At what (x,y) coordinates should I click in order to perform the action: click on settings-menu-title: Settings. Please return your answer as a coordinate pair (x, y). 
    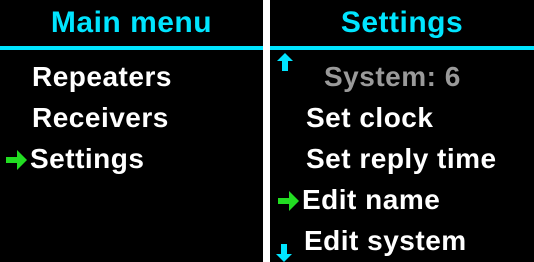
    Looking at the image, I should click on (402, 22).